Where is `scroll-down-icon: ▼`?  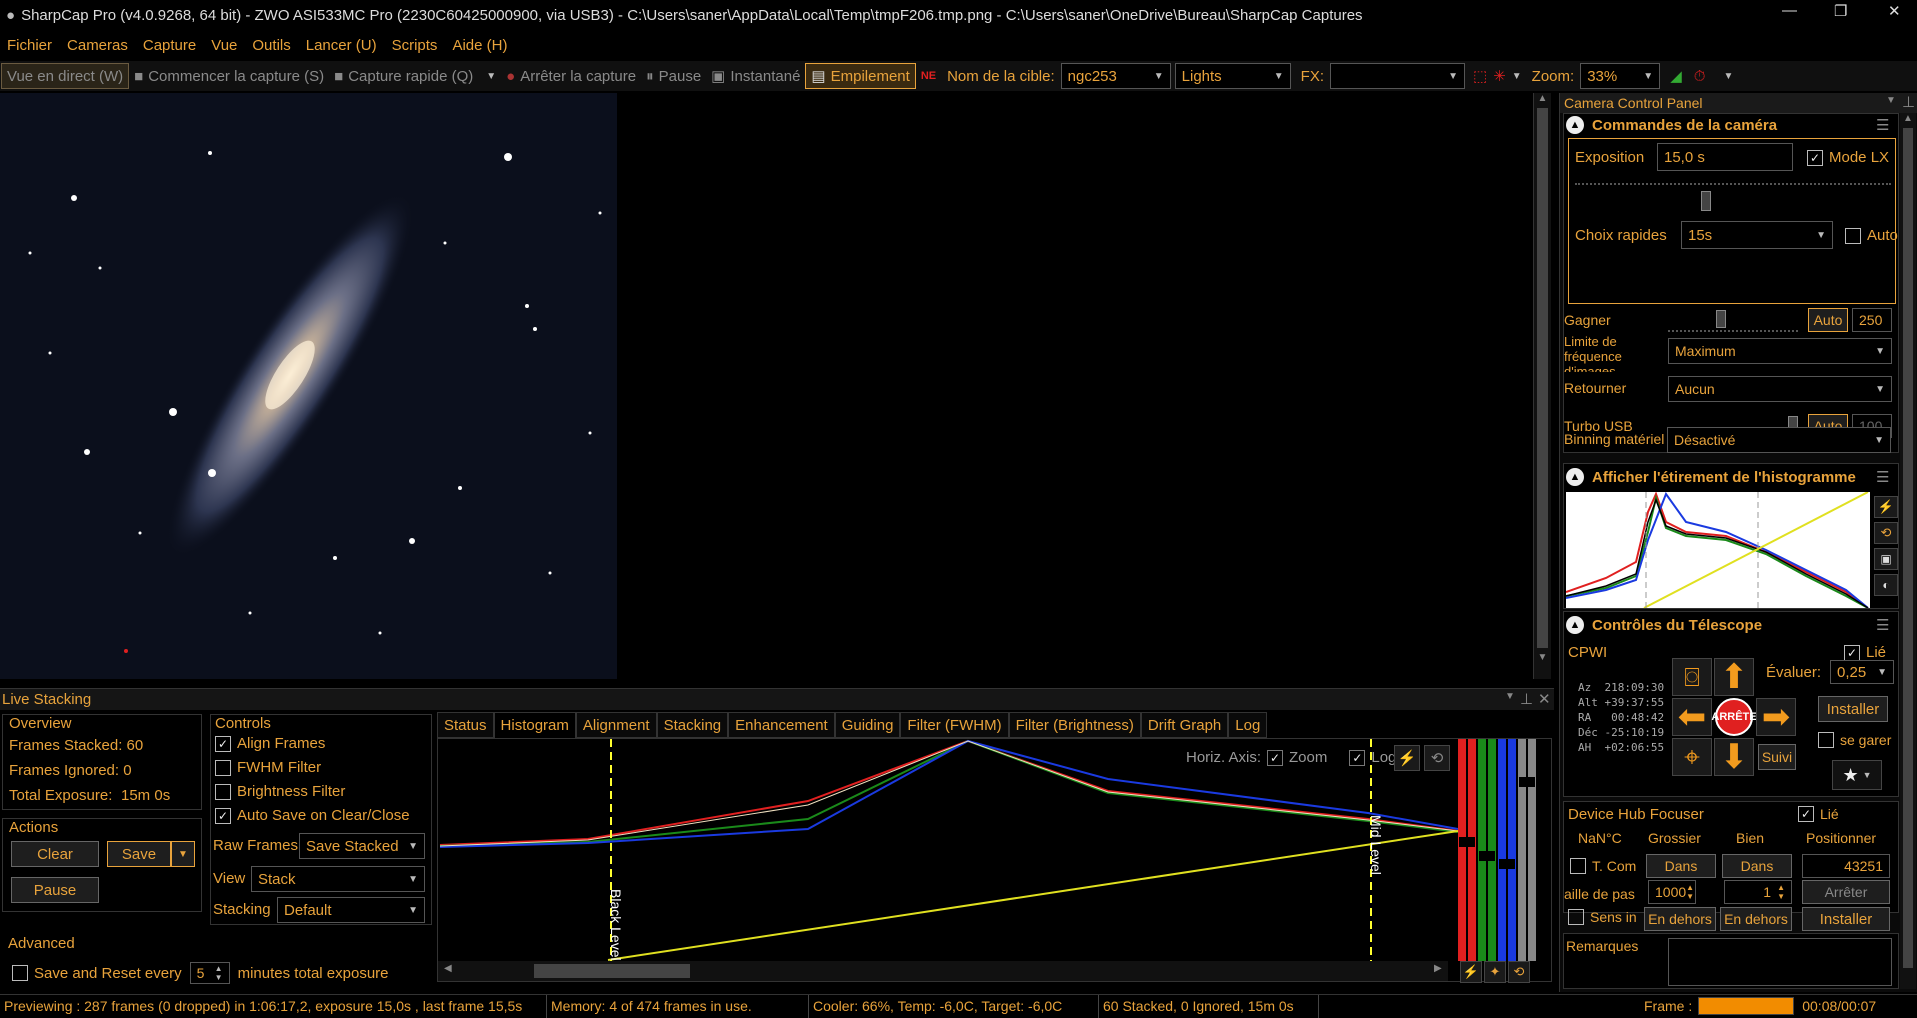
scroll-down-icon: ▼ is located at coordinates (1542, 657).